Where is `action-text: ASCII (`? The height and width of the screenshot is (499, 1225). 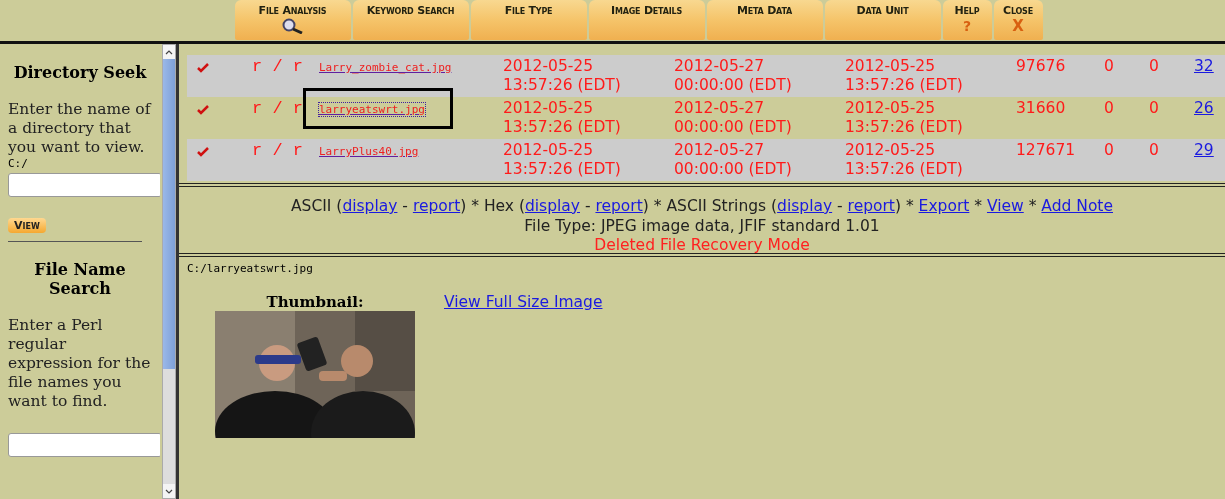
action-text: ASCII ( is located at coordinates (317, 206).